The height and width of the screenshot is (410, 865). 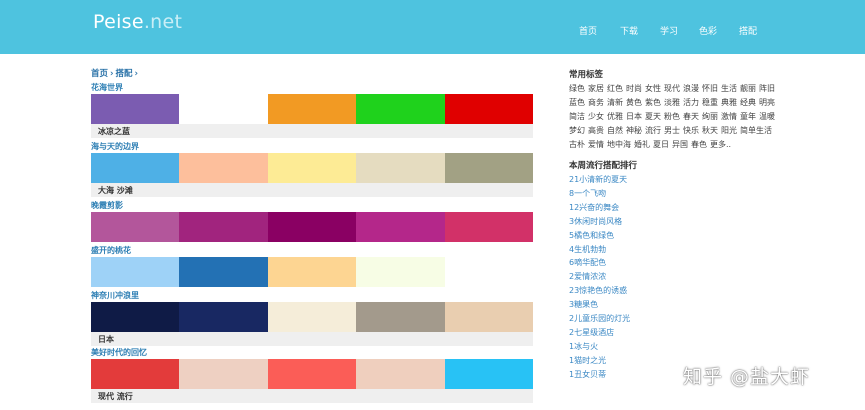 I want to click on ranking-item: 1冰与火, so click(x=599, y=347).